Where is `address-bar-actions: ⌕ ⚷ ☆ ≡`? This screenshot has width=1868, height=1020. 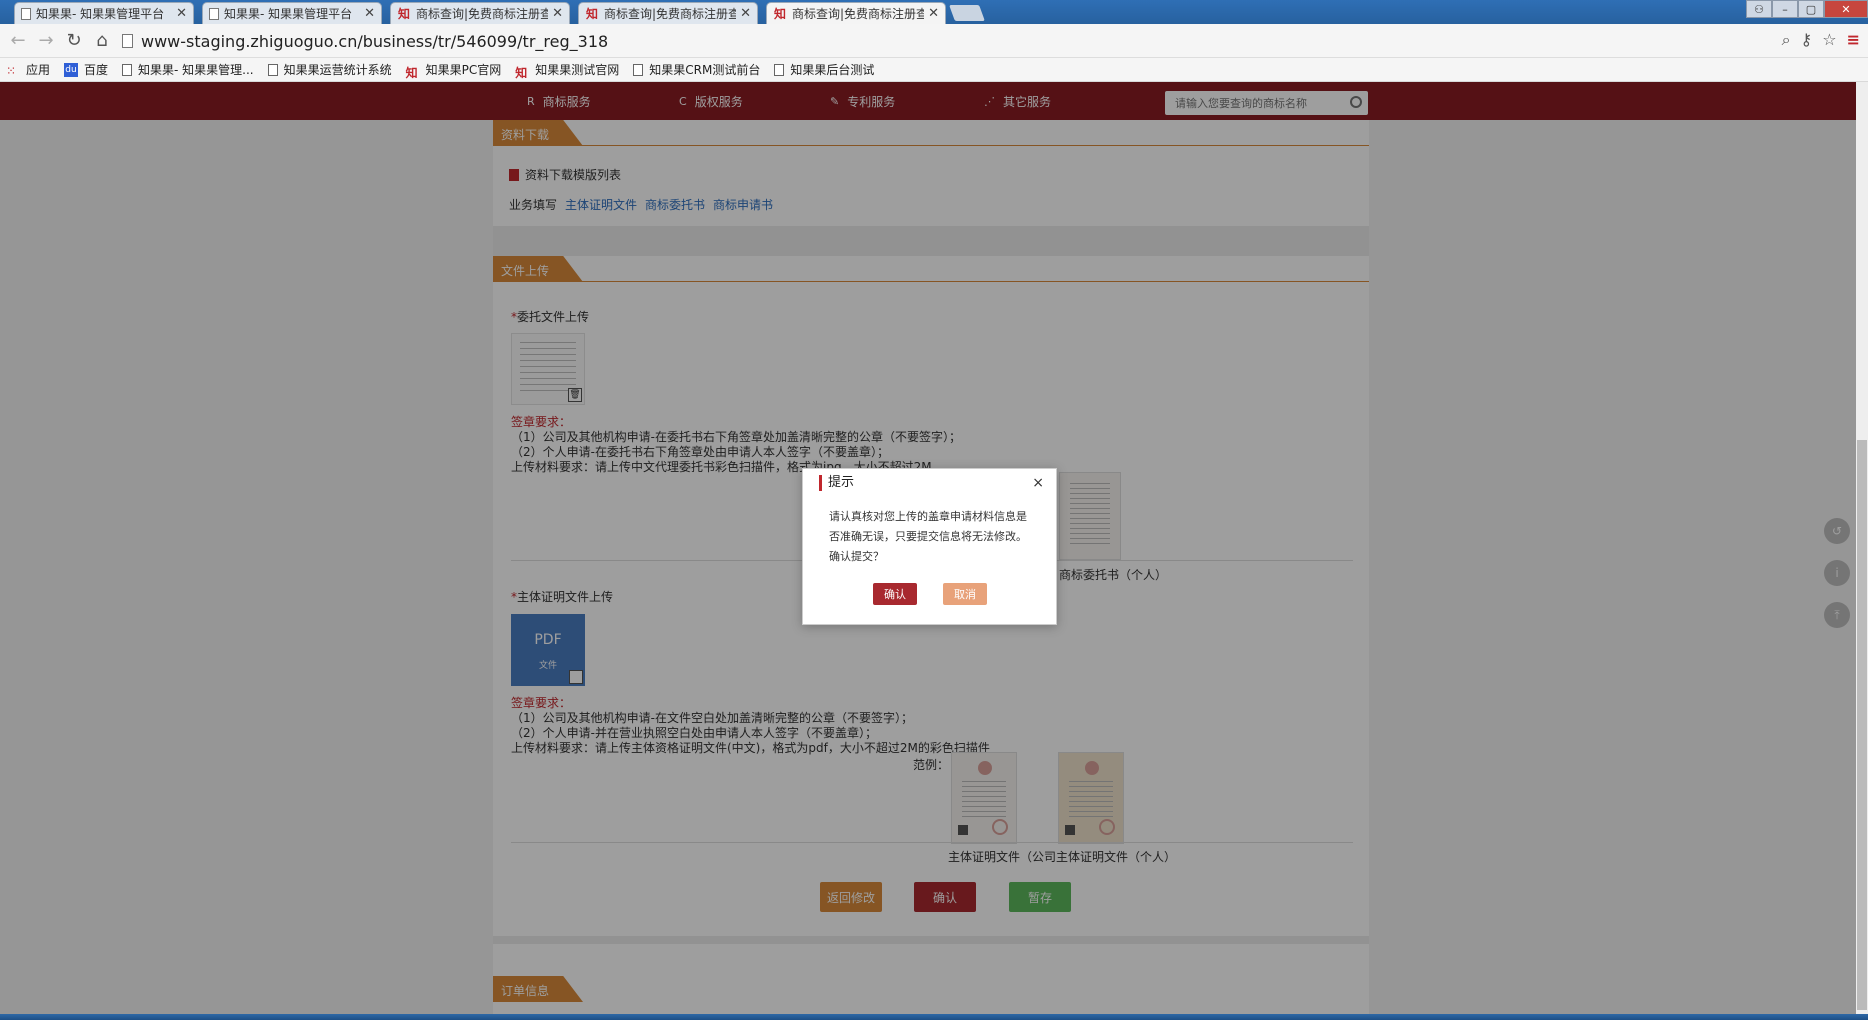 address-bar-actions: ⌕ ⚷ ☆ ≡ is located at coordinates (1821, 40).